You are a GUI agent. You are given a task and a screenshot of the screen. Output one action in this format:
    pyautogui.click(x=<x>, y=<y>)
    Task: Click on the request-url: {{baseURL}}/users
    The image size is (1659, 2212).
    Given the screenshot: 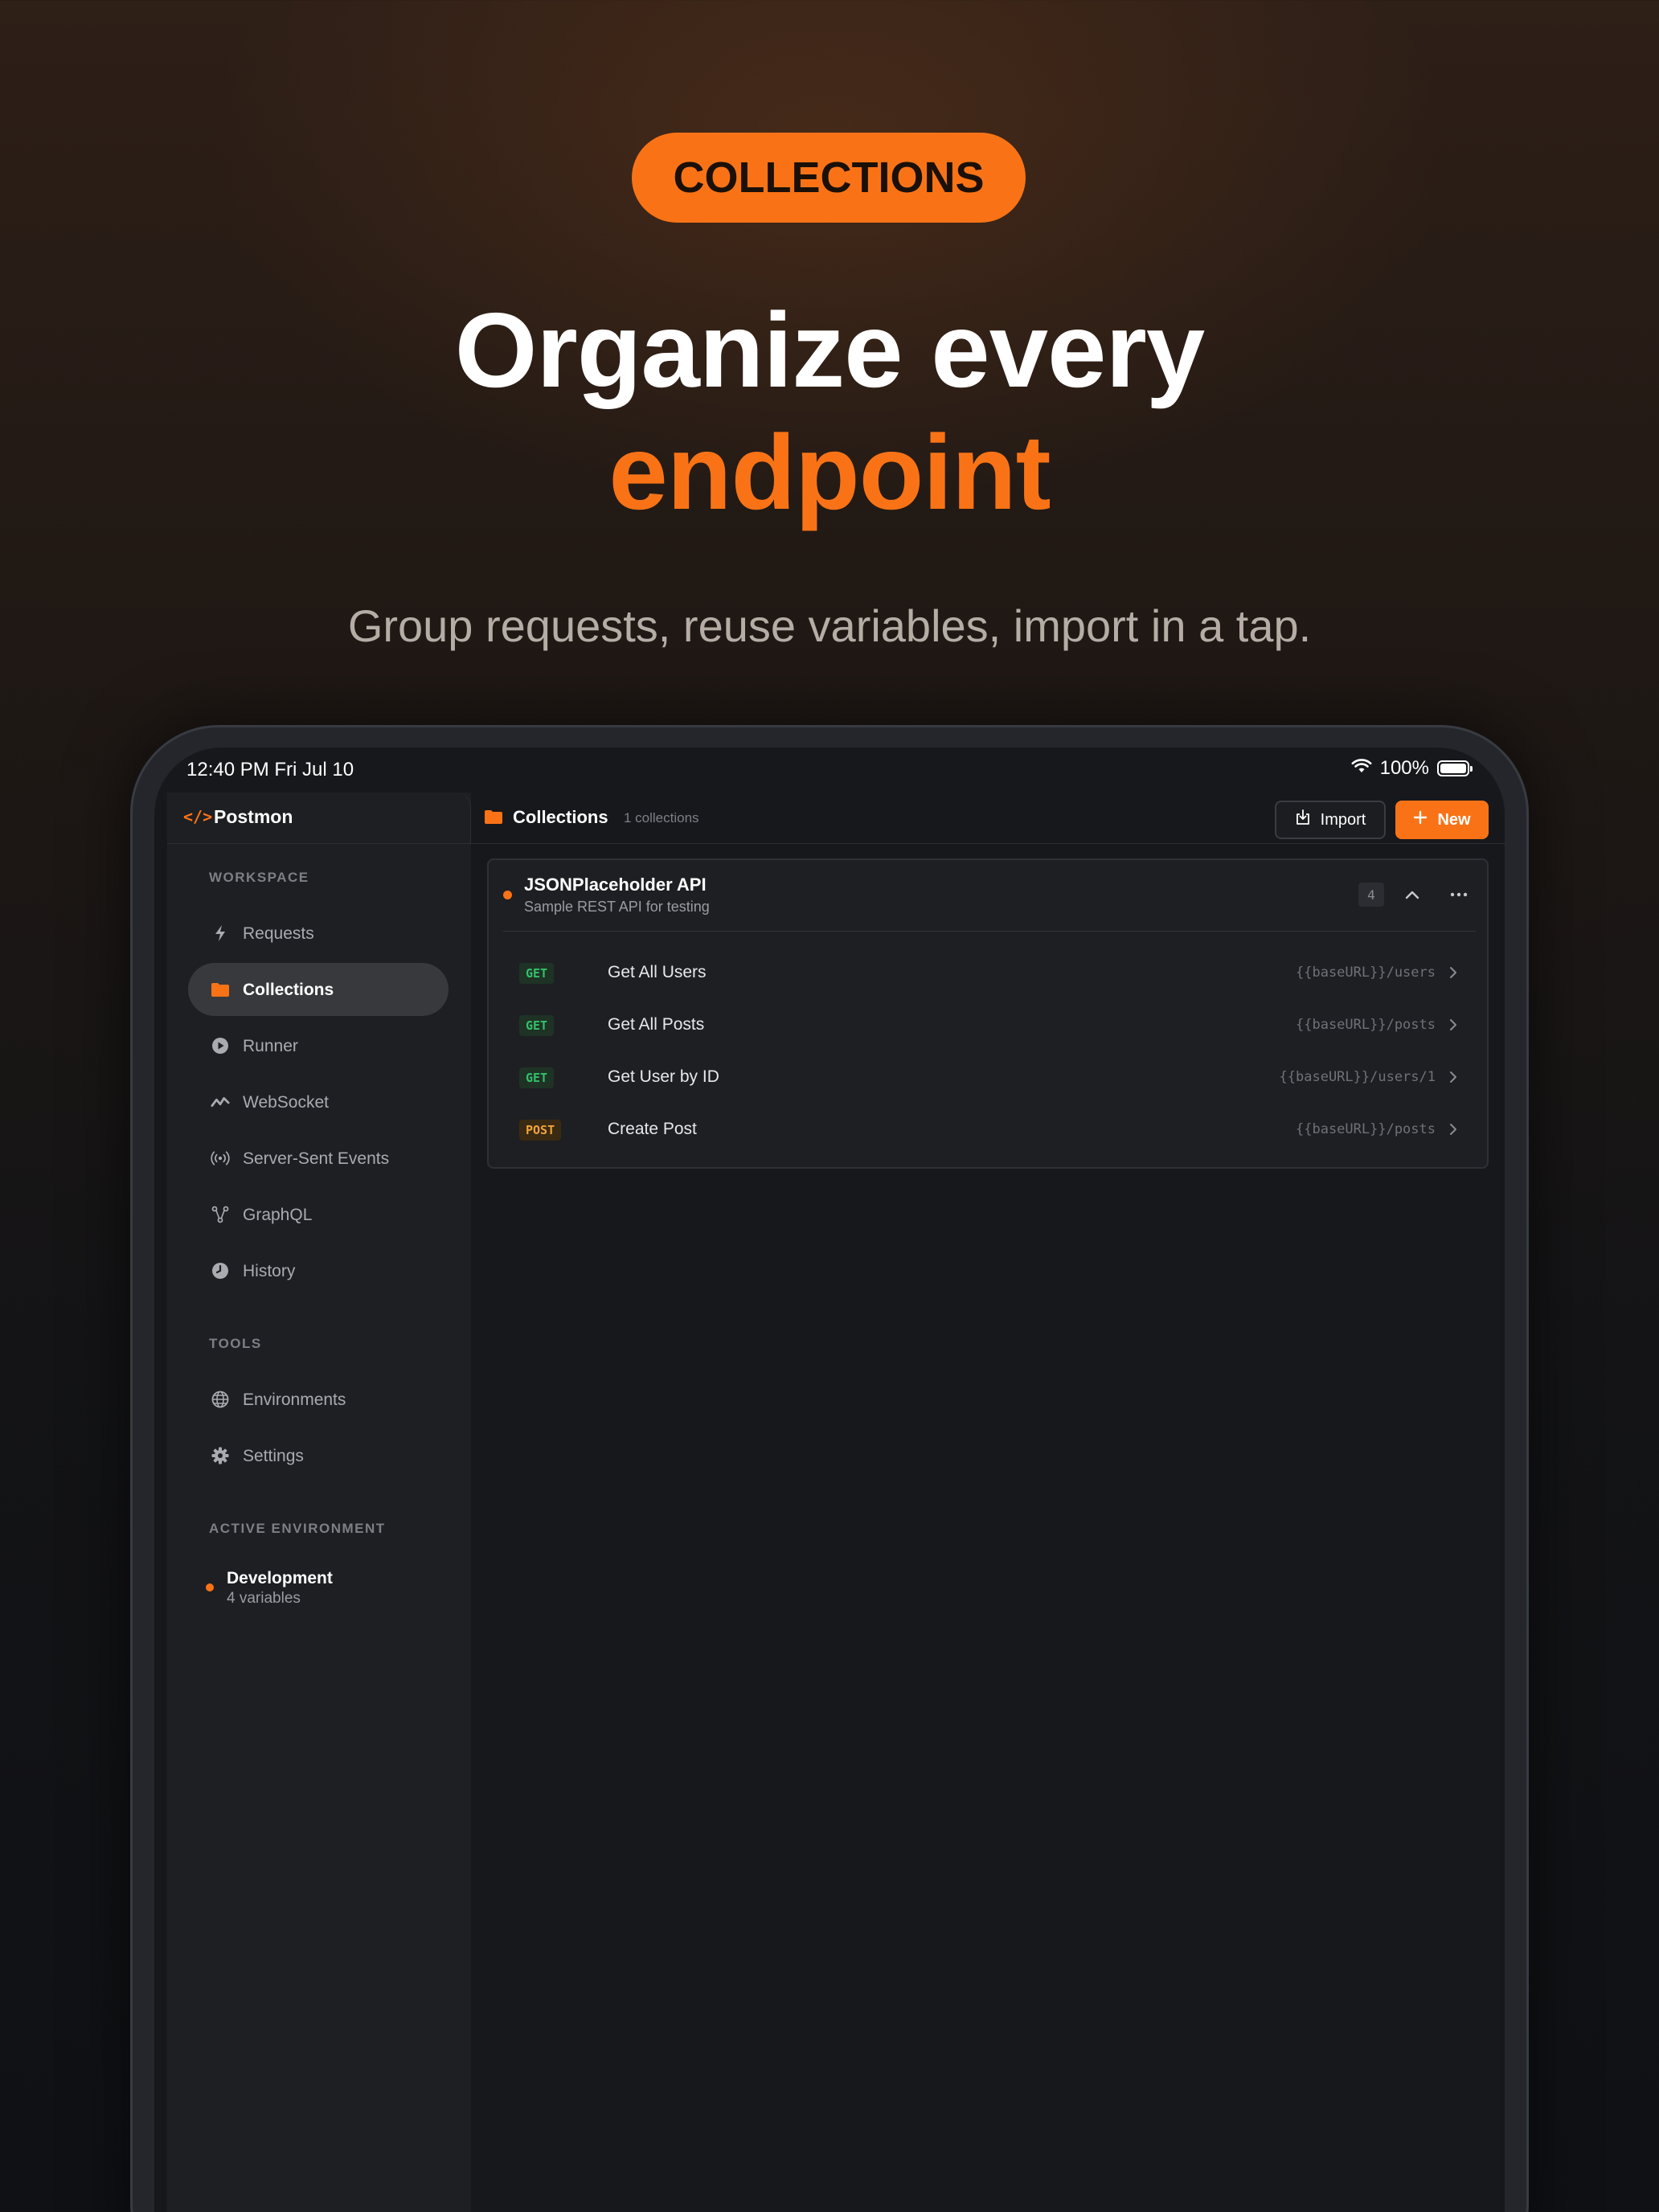 What is the action you would take?
    pyautogui.click(x=1366, y=973)
    